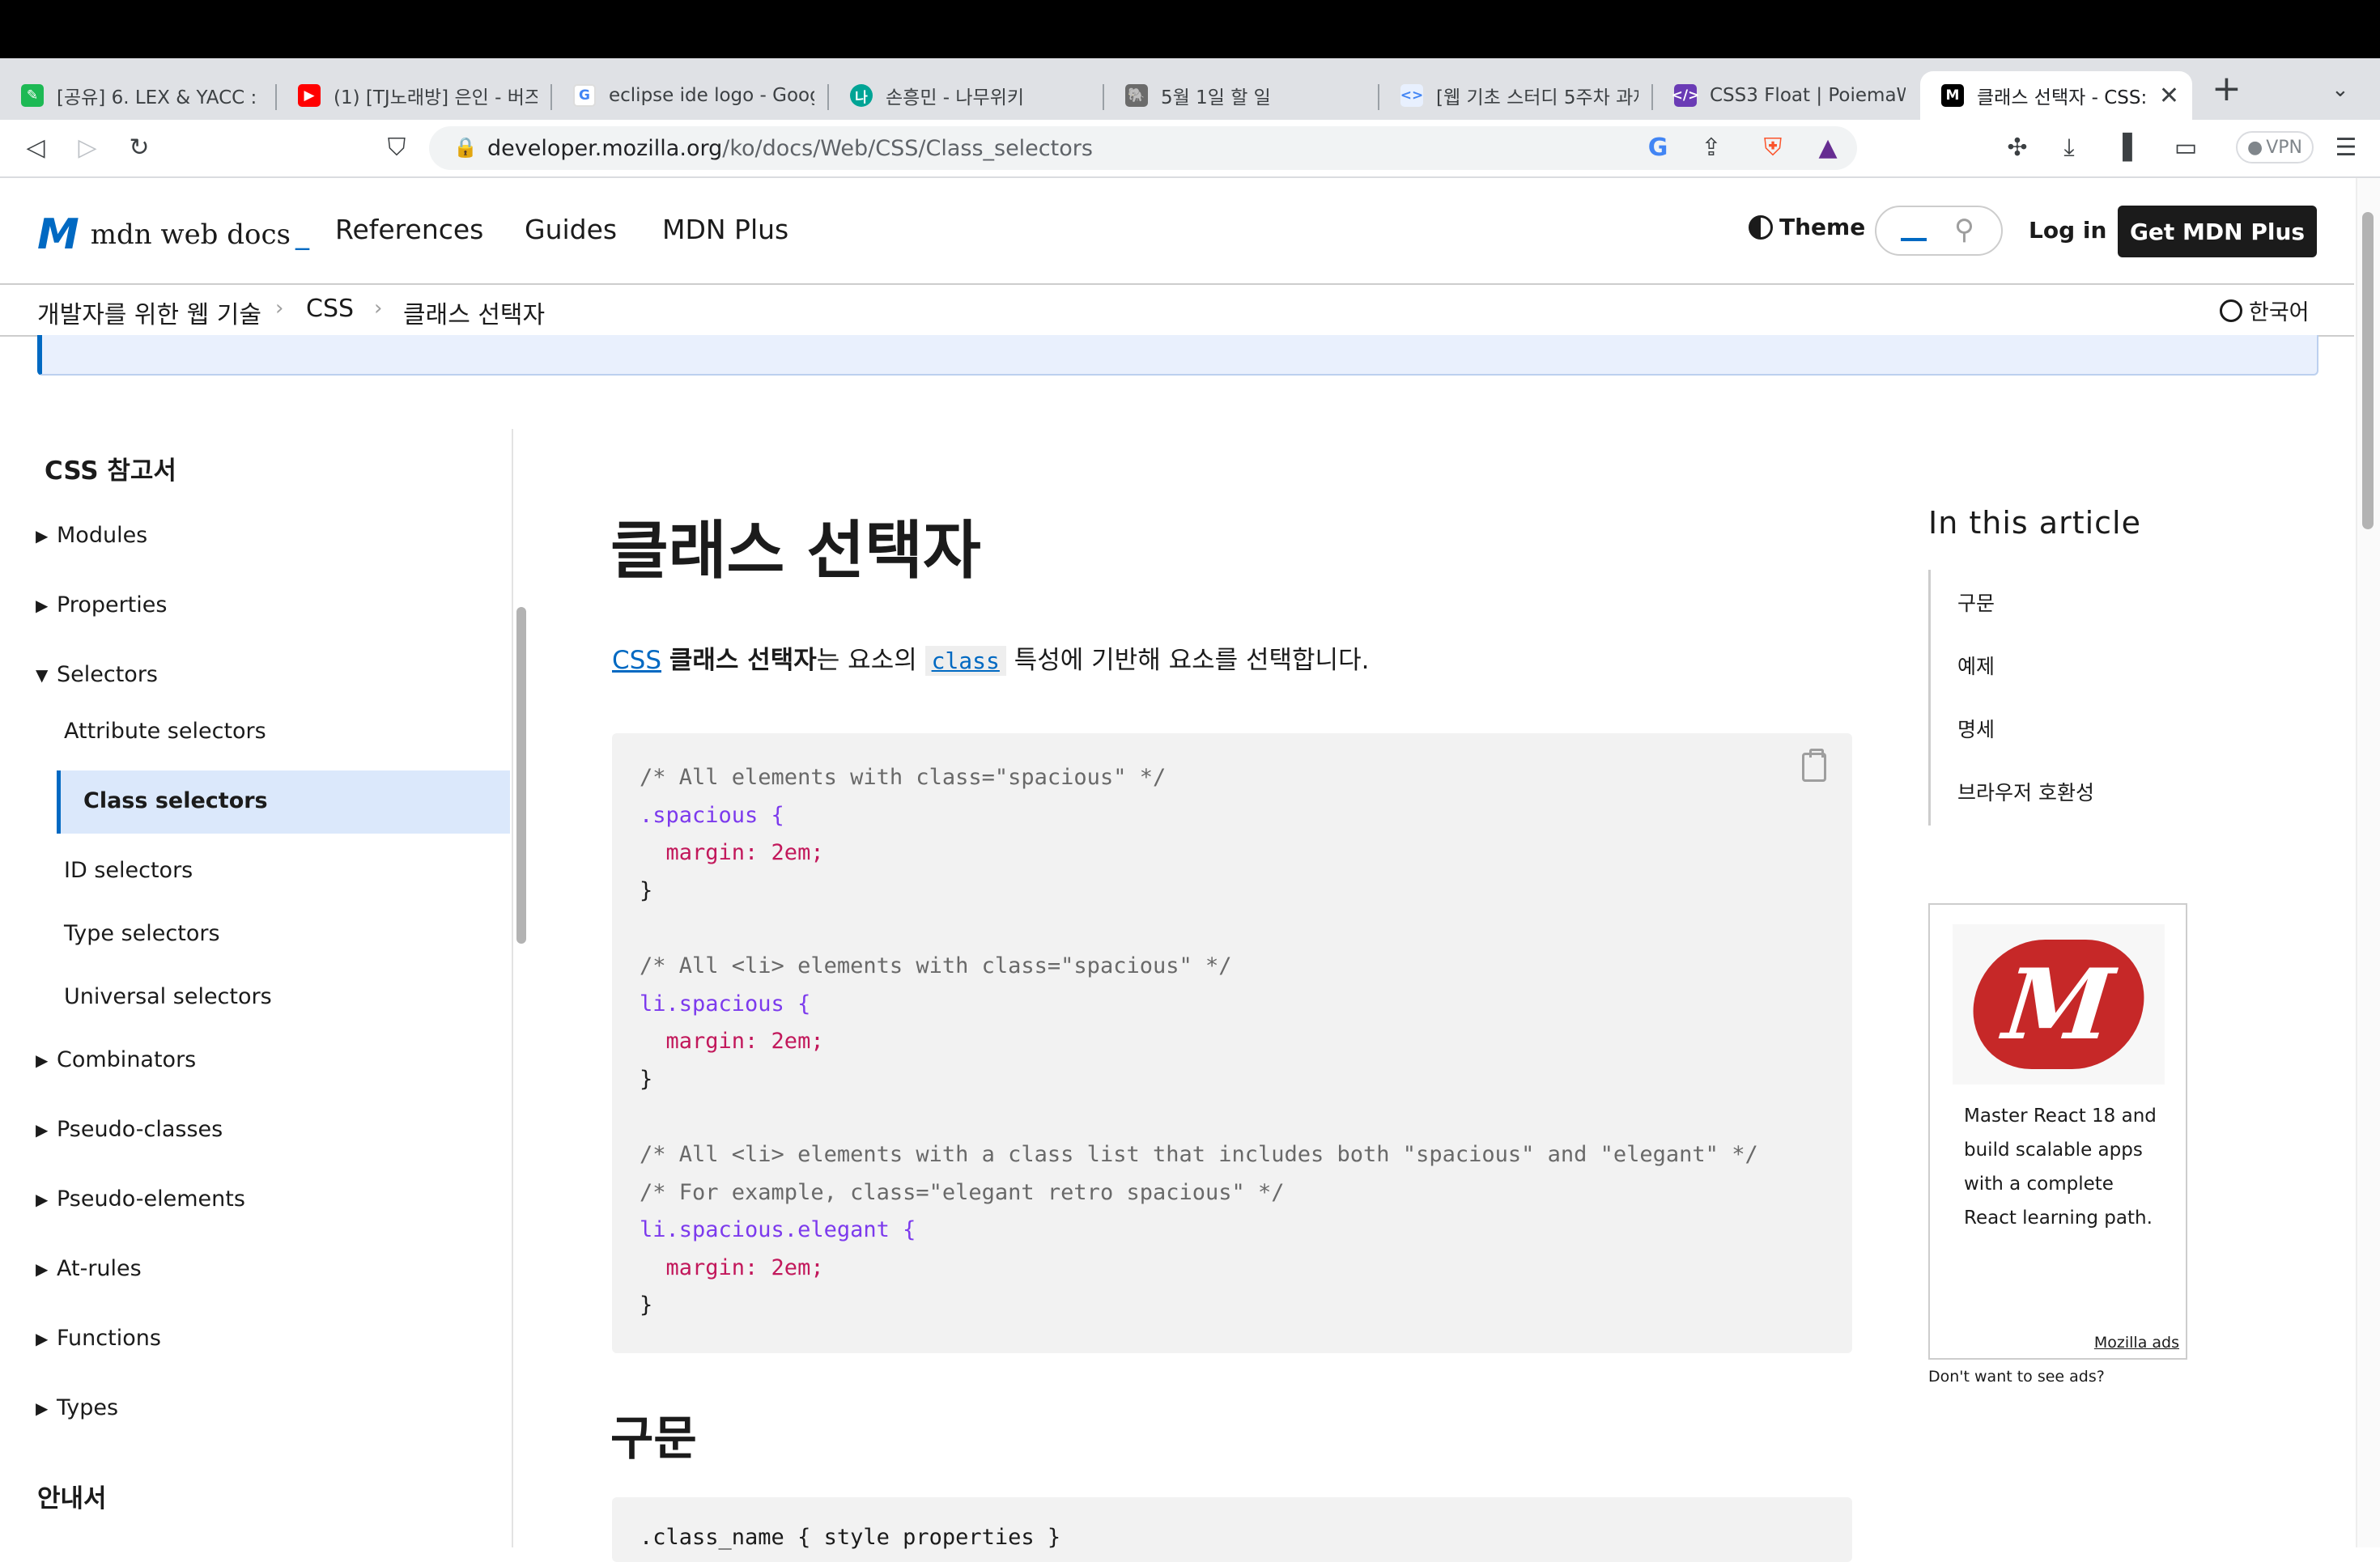 Image resolution: width=2380 pixels, height=1562 pixels. What do you see at coordinates (2056, 95) in the screenshot?
I see `browser-tab-active: M 클래스 선택자 - CSS: C ✕` at bounding box center [2056, 95].